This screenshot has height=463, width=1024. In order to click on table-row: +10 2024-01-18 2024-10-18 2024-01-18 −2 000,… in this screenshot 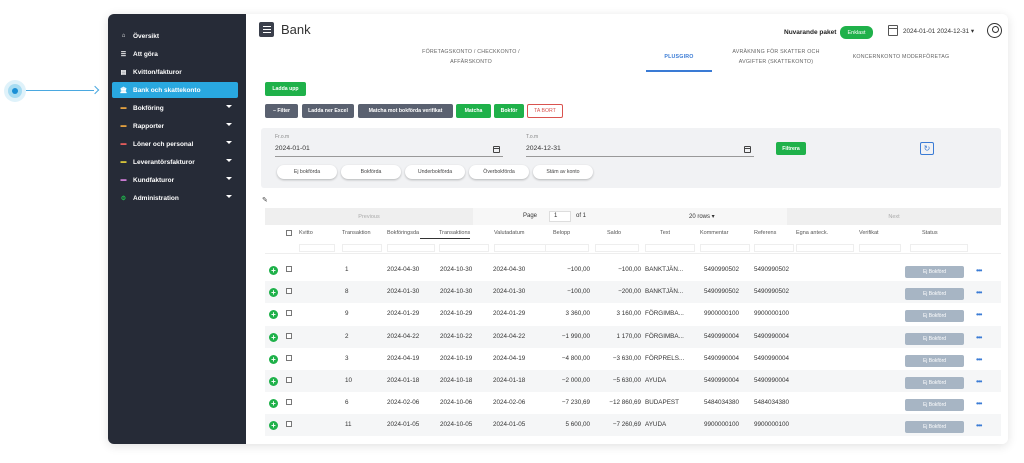, I will do `click(633, 381)`.